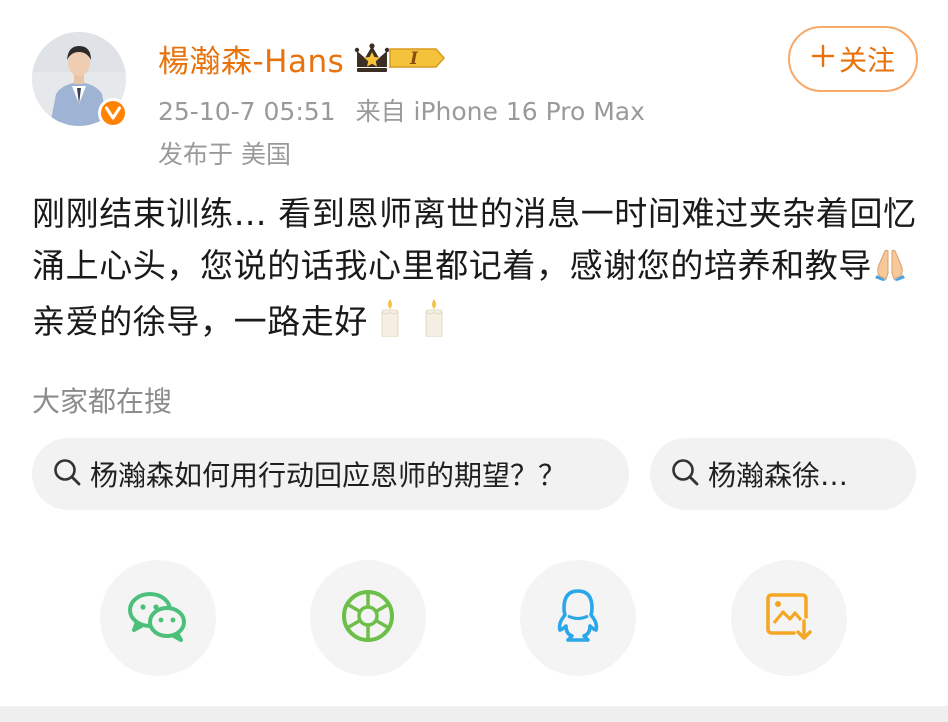 The width and height of the screenshot is (948, 722). I want to click on post-text-part2: 亲爱的徐导，一路走好, so click(200, 321).